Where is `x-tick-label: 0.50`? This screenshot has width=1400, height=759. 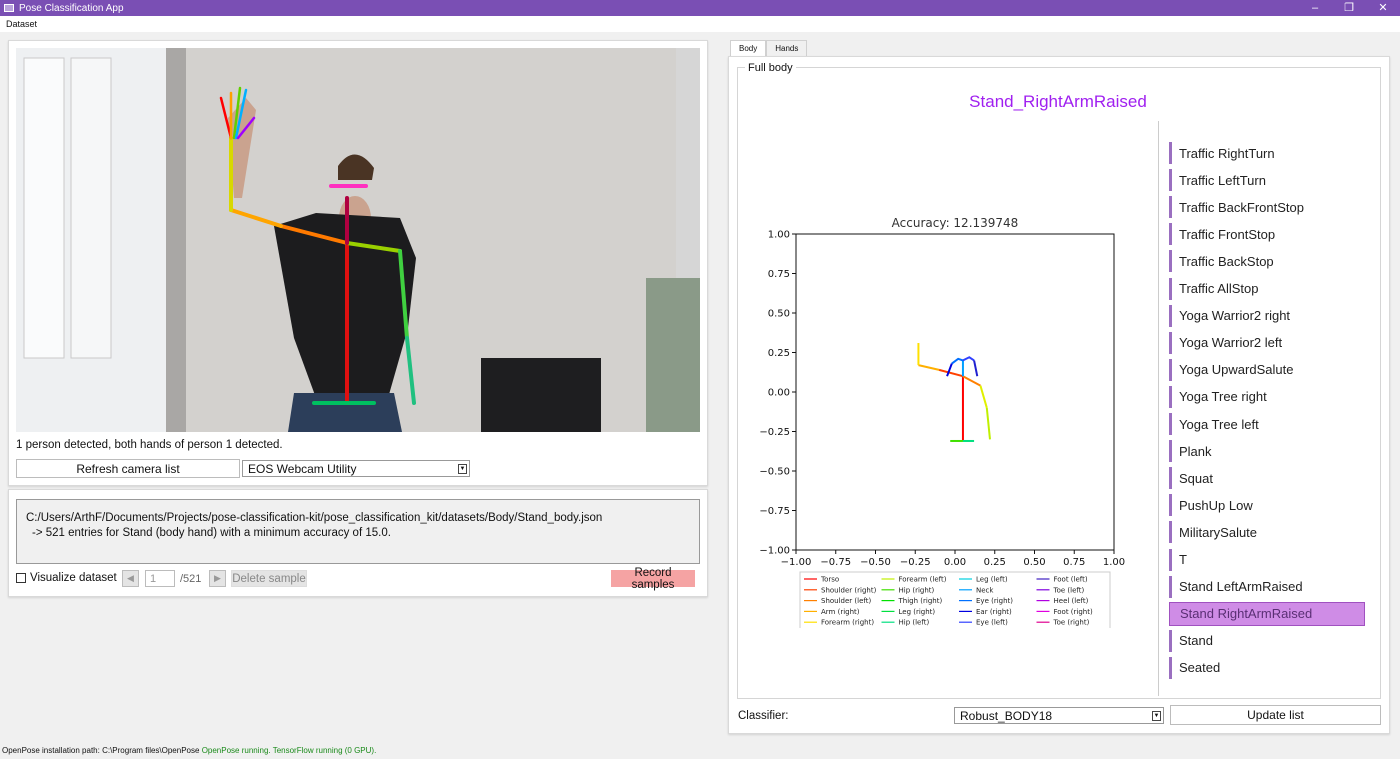
x-tick-label: 0.50 is located at coordinates (1034, 562).